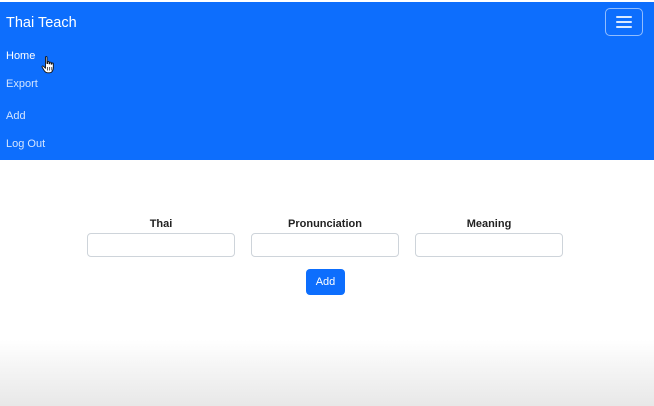 This screenshot has width=654, height=406. Describe the element at coordinates (325, 282) in the screenshot. I see `add-button: Add` at that location.